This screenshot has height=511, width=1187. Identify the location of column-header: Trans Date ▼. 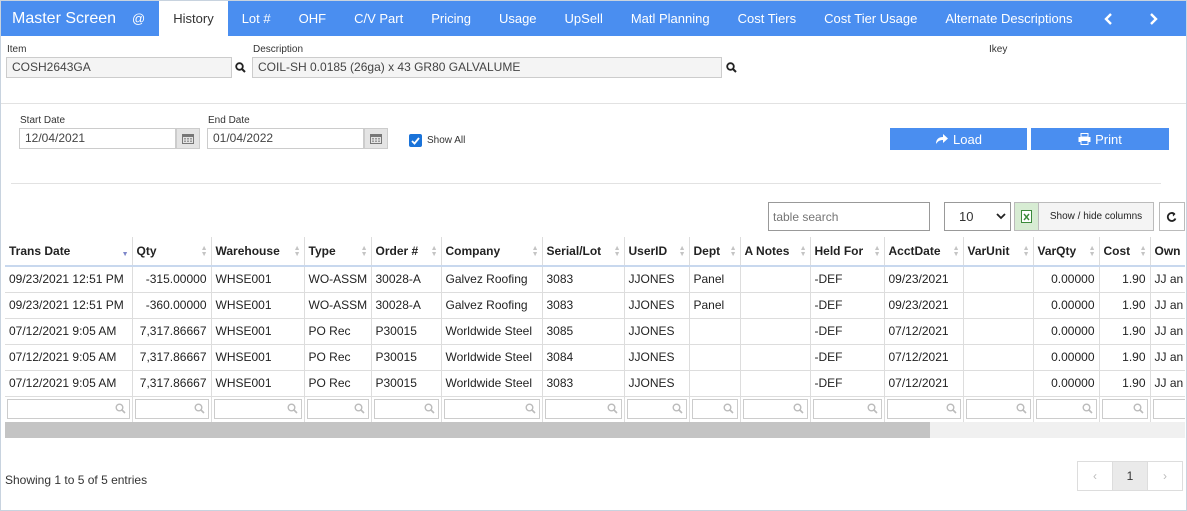
(69, 252).